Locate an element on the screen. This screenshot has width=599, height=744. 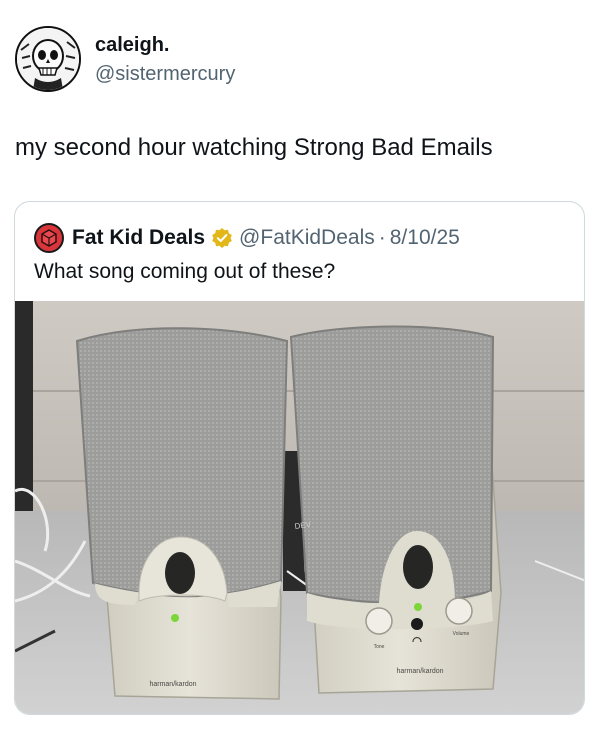
brand-label-right: harman/kardon is located at coordinates (419, 671).